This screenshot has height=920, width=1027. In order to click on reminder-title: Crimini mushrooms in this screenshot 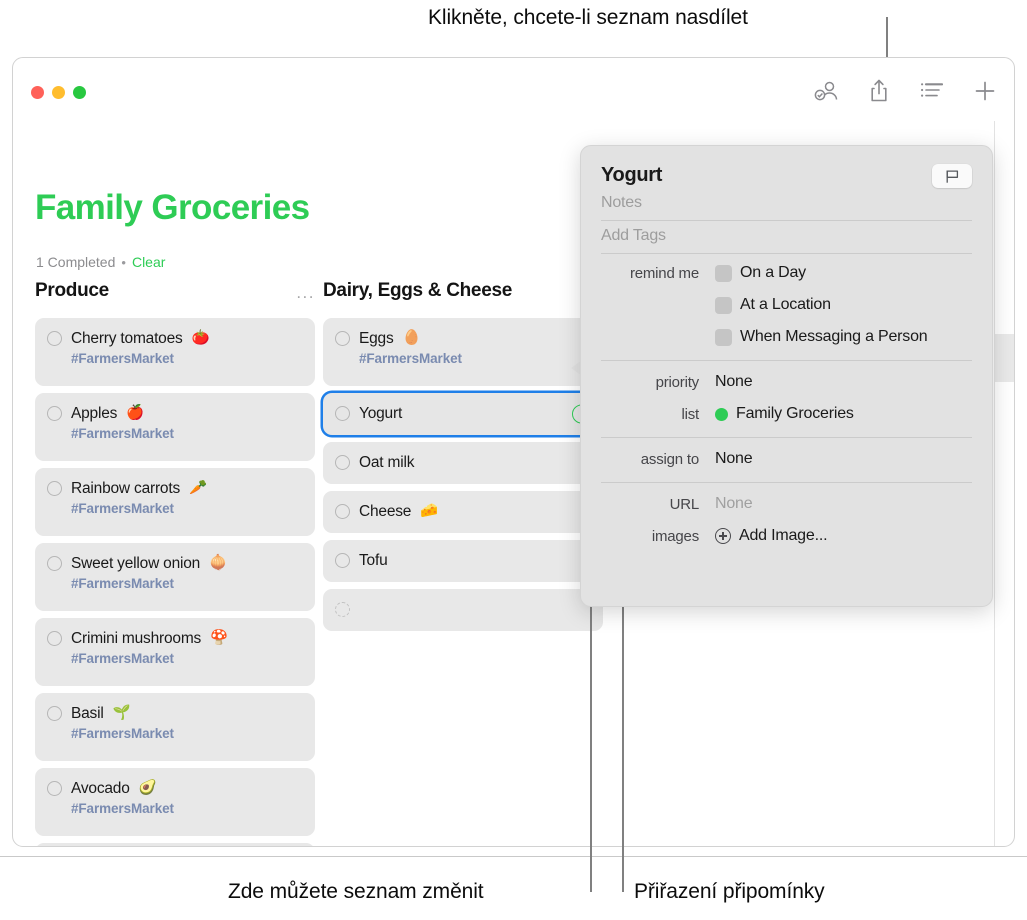, I will do `click(136, 638)`.